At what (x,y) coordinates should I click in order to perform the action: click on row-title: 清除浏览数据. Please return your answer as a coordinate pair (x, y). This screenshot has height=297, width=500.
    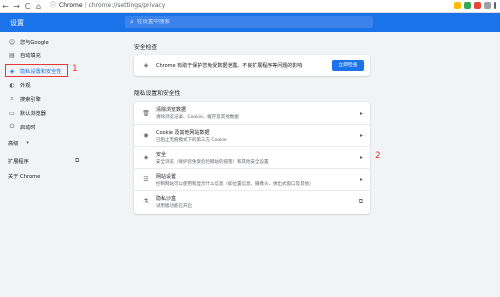
    Looking at the image, I should click on (171, 110).